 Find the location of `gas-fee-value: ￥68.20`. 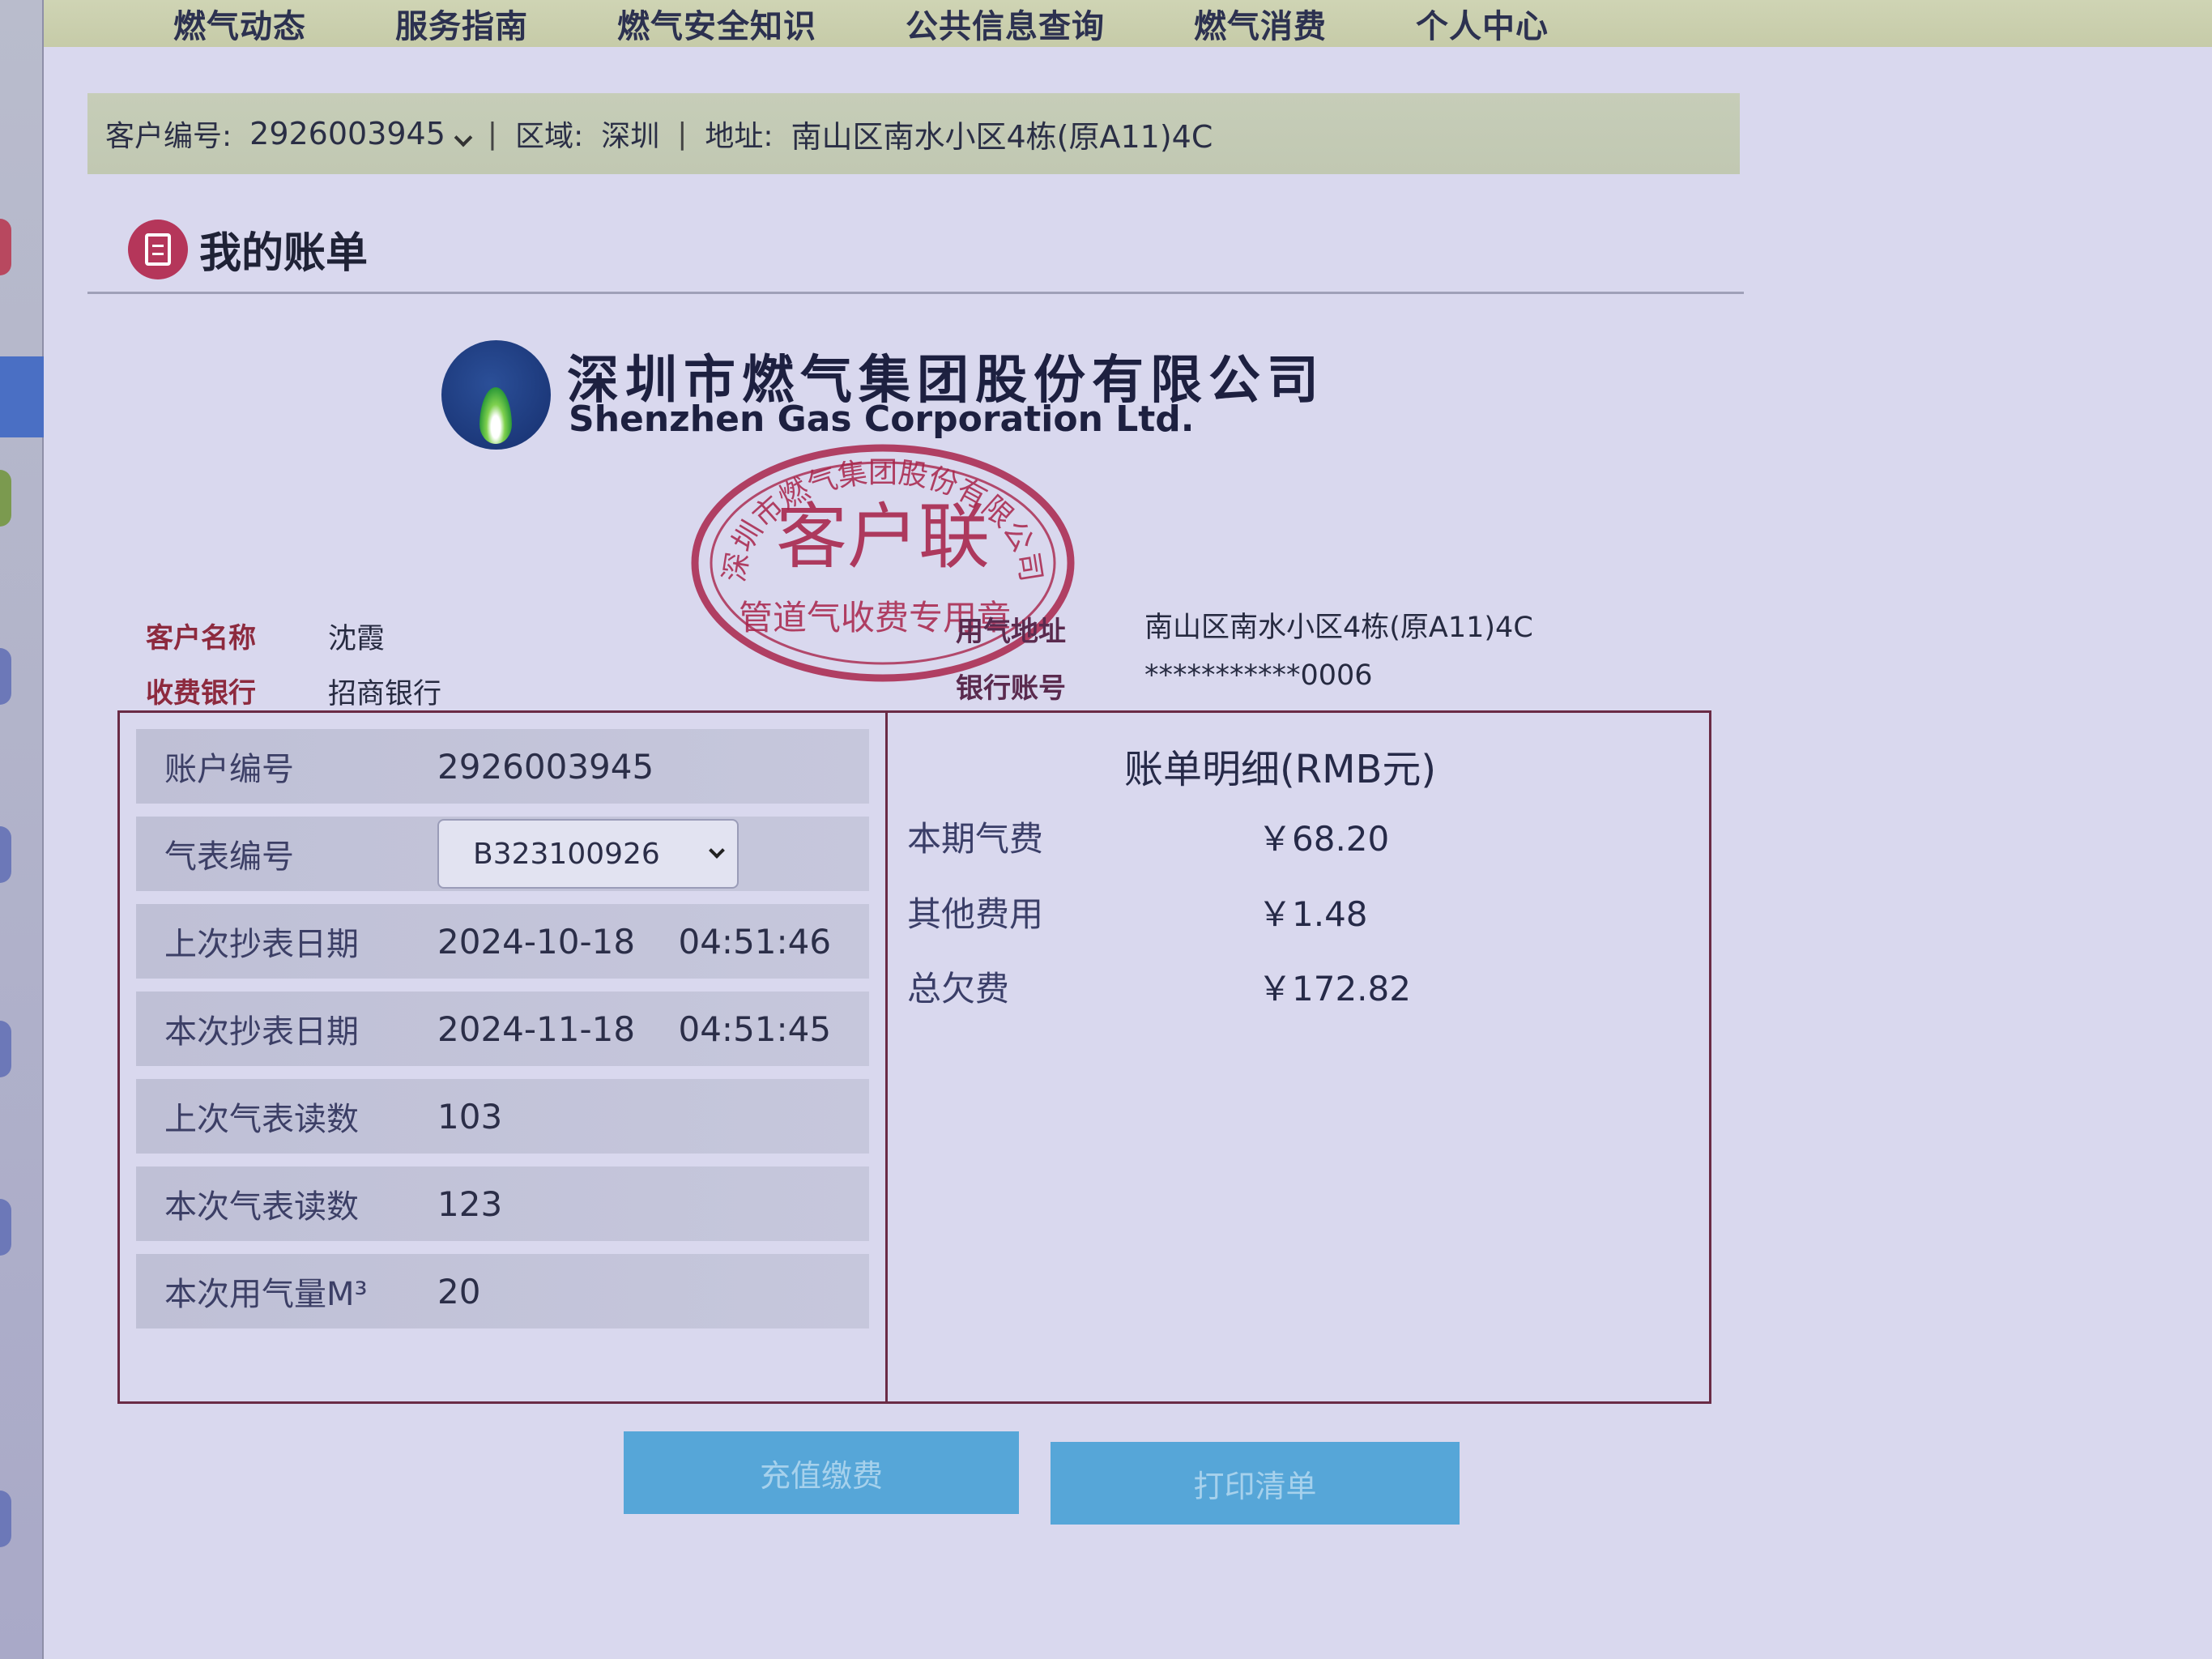

gas-fee-value: ￥68.20 is located at coordinates (1324, 839).